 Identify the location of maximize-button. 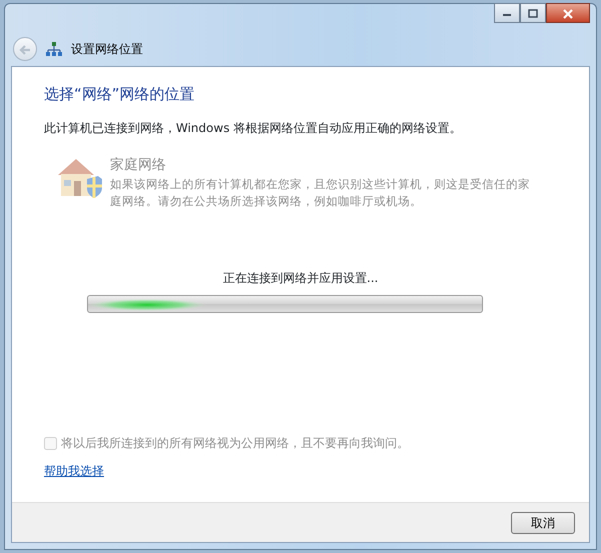
(533, 13).